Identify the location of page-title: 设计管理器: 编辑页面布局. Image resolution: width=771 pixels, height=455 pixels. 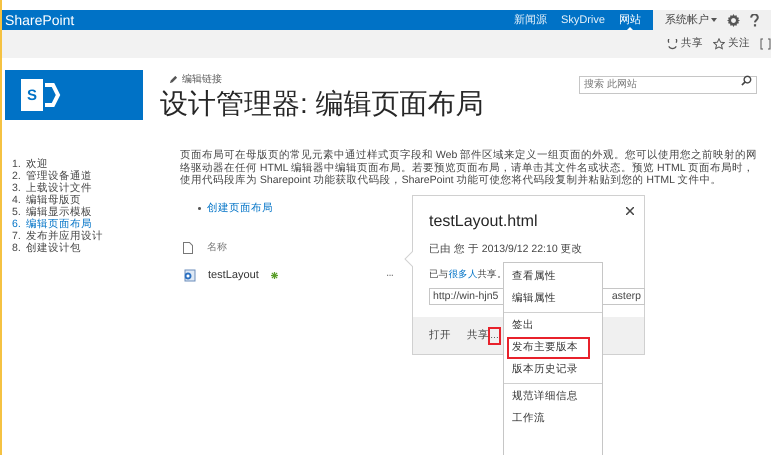
(322, 104).